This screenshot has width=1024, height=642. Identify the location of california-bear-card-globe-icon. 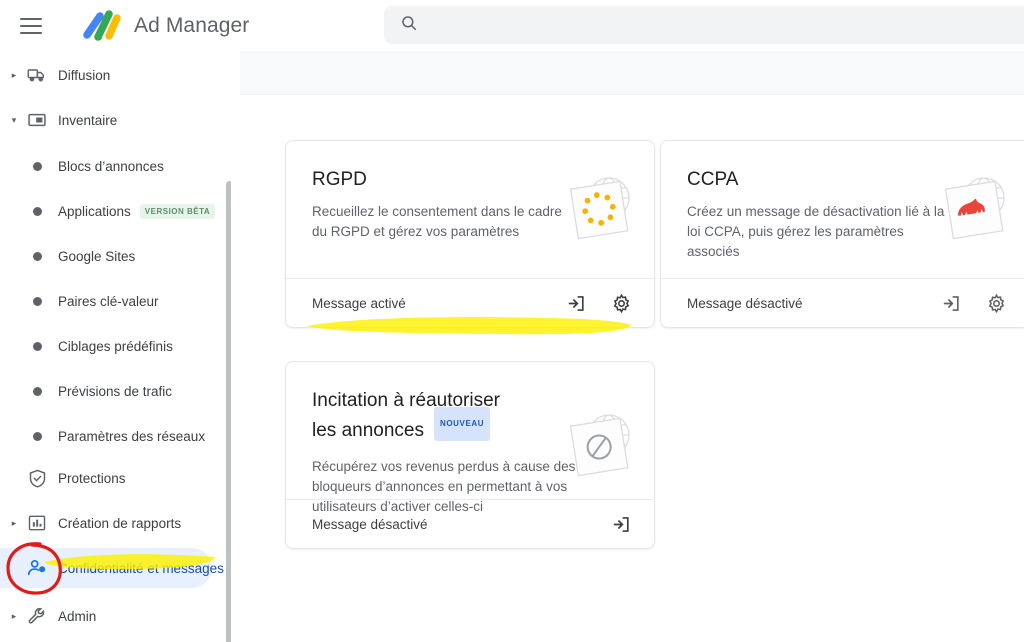
(972, 210).